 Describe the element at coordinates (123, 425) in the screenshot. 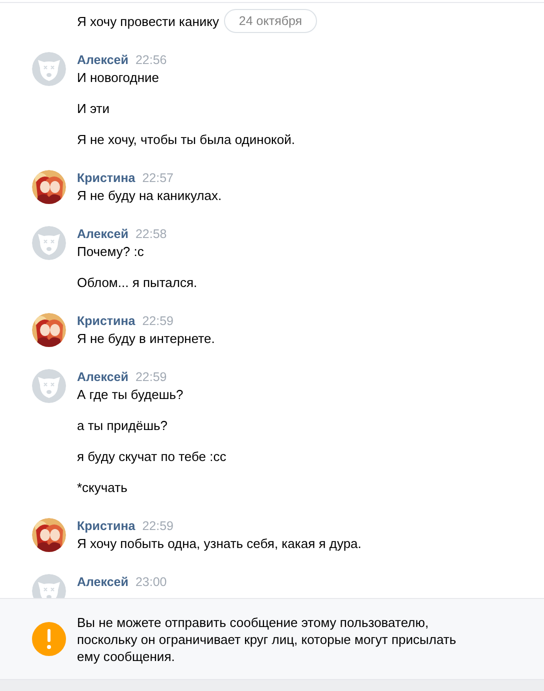

I see `message-text: а ты придёшь?` at that location.